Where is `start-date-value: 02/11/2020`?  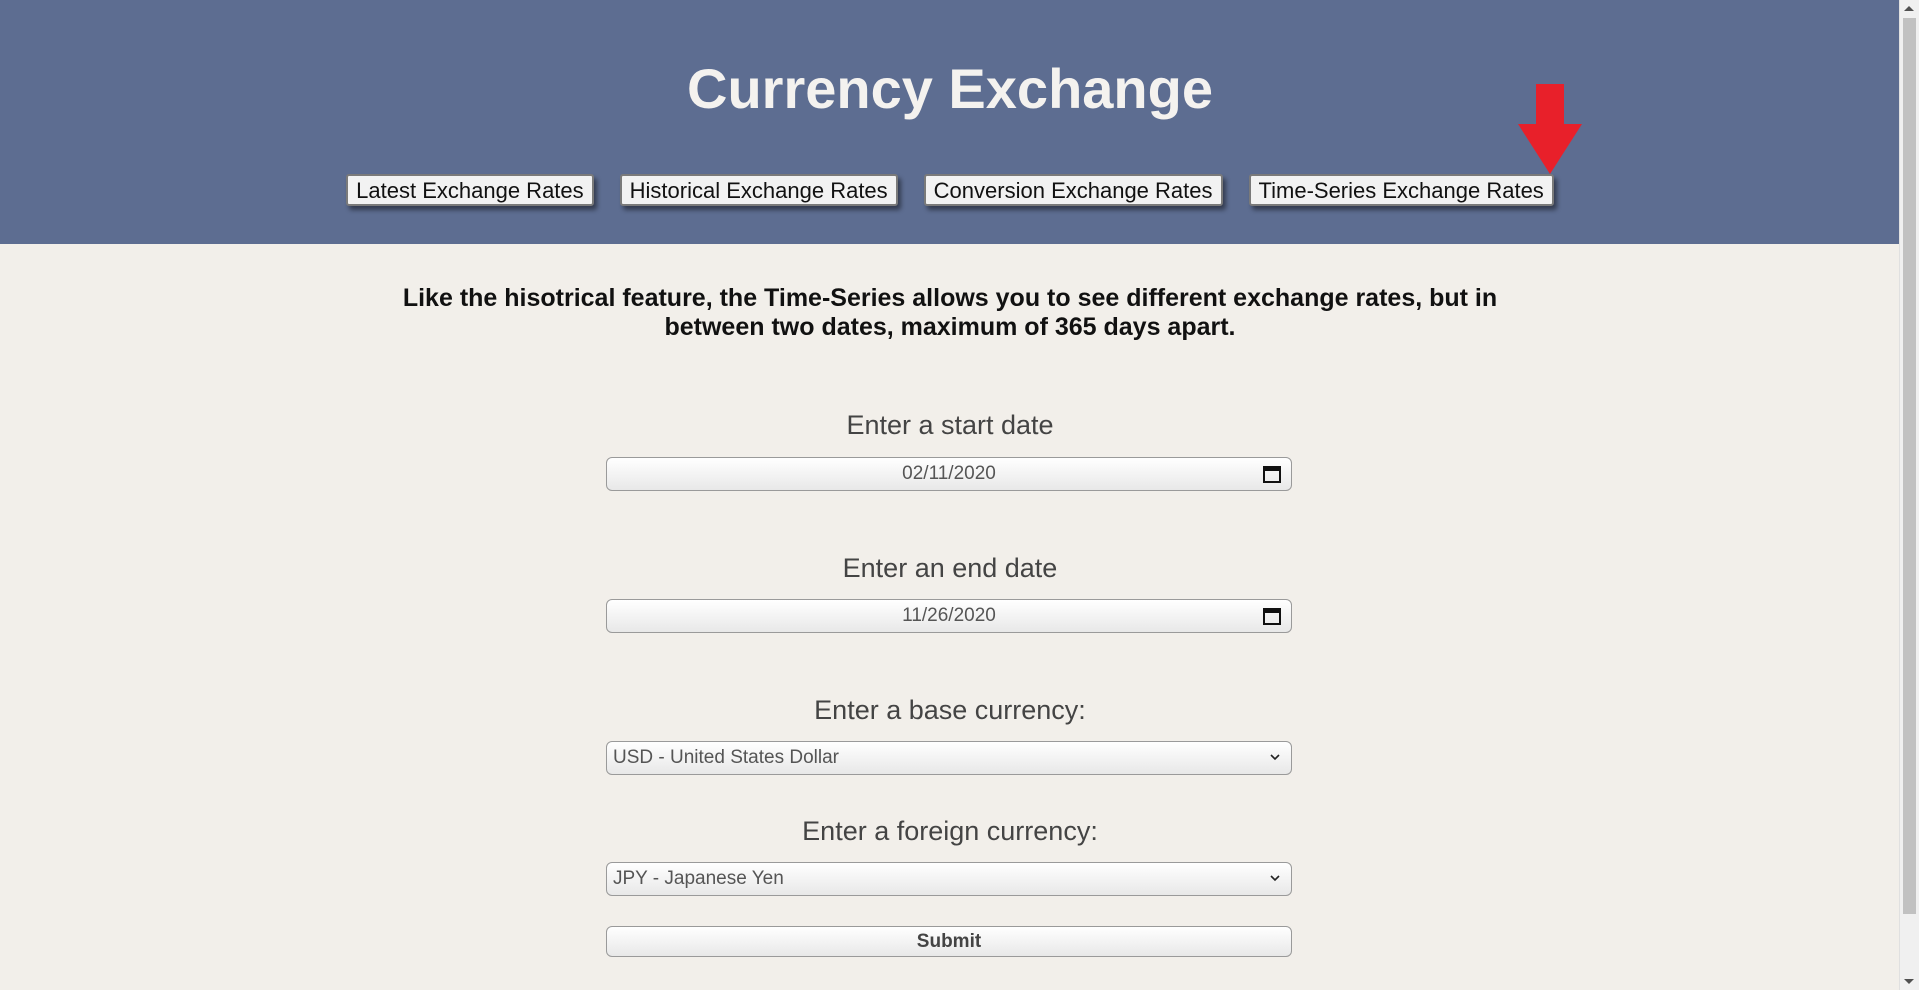 start-date-value: 02/11/2020 is located at coordinates (949, 473).